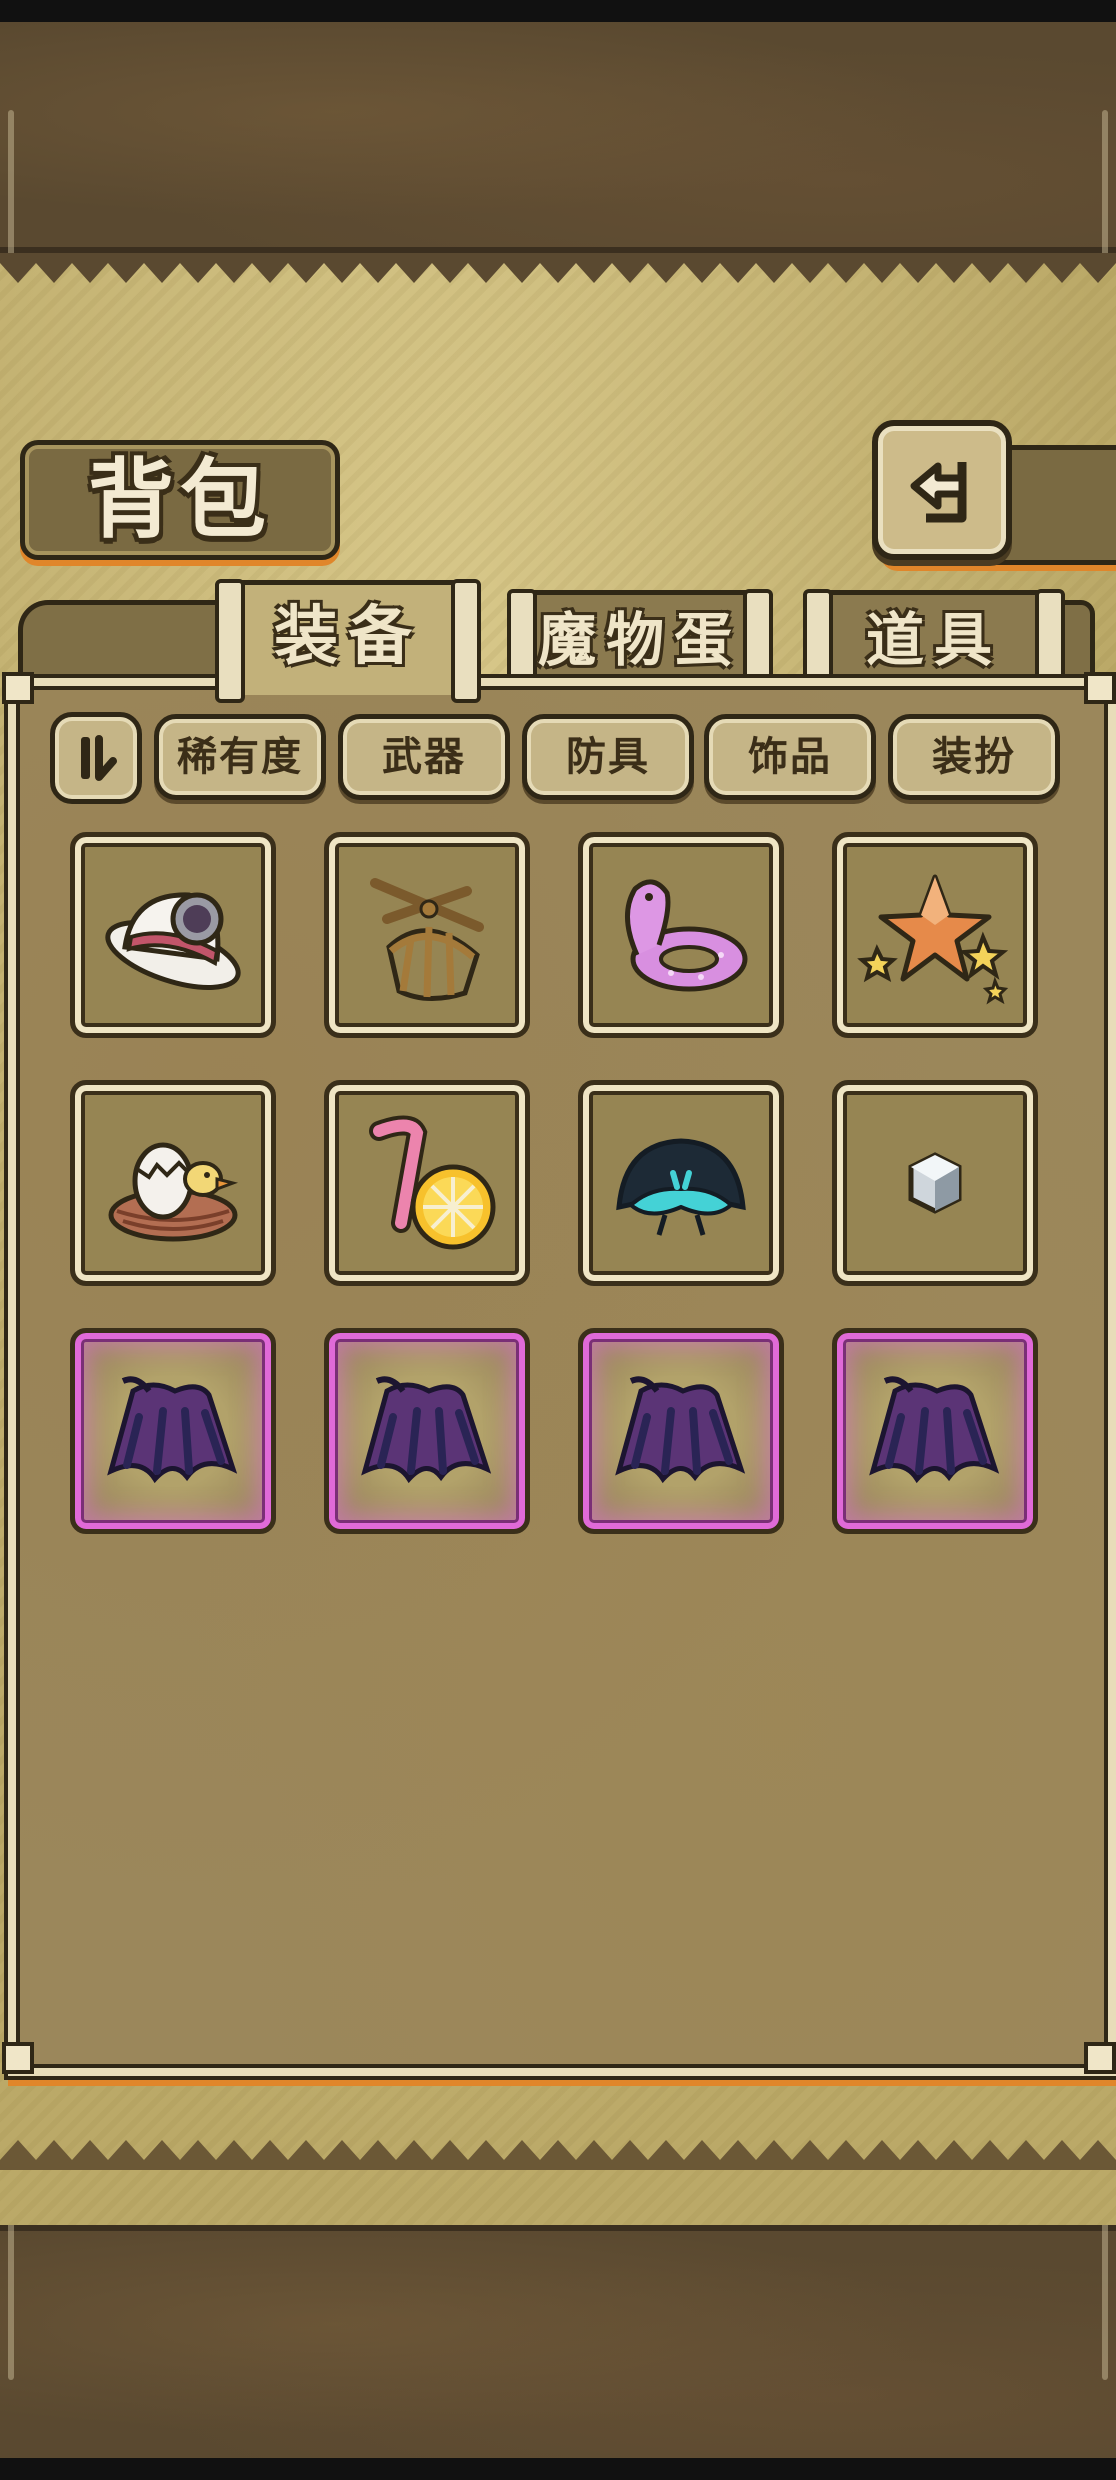 This screenshot has width=1116, height=2480. I want to click on map-background-top, so click(558, 137).